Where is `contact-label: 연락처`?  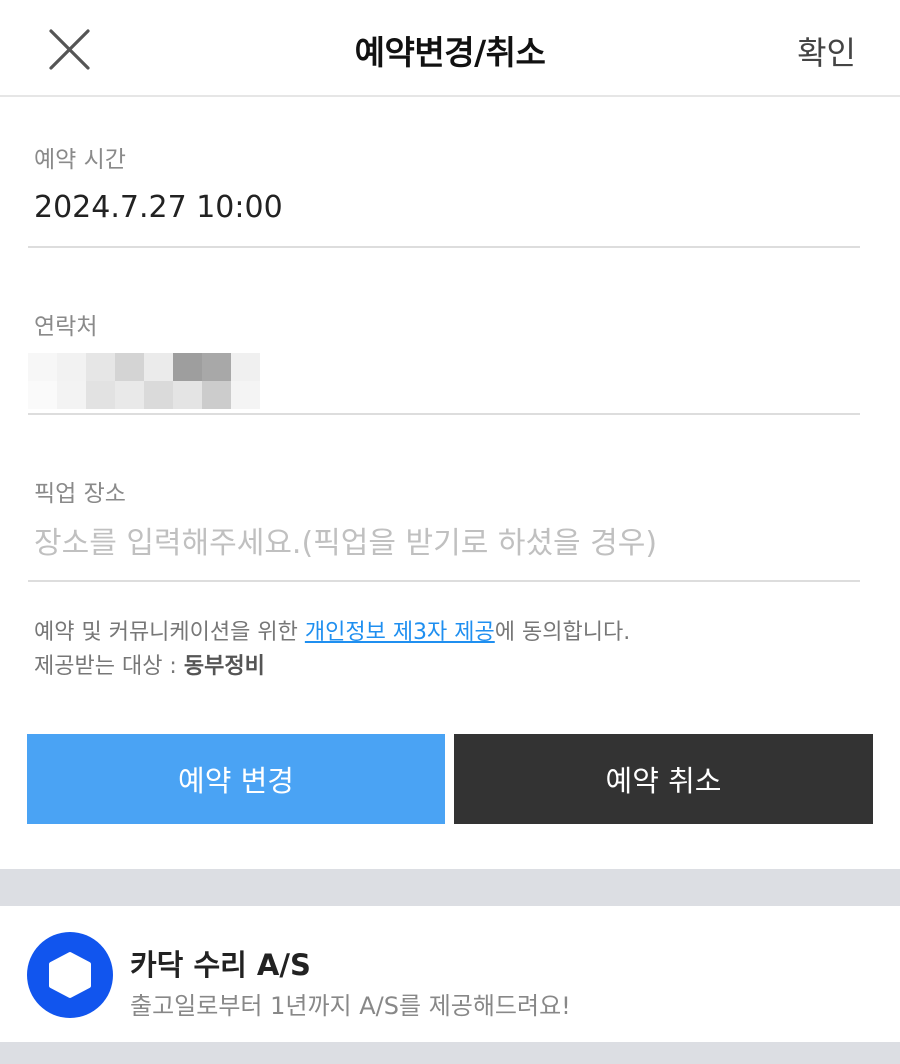 contact-label: 연락처 is located at coordinates (66, 327).